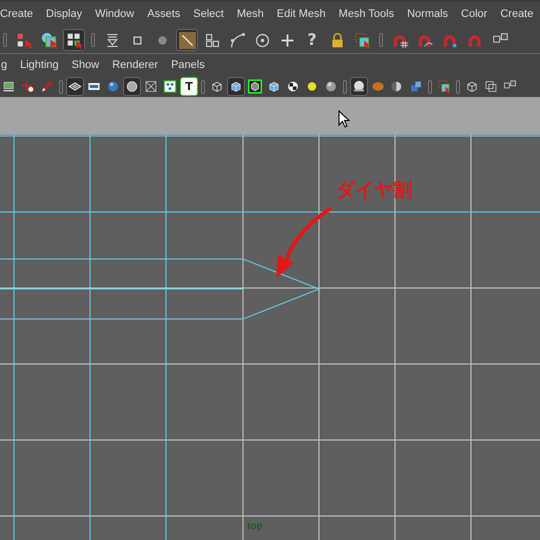  Describe the element at coordinates (416, 86) in the screenshot. I see `stacked-cubes-icon` at that location.